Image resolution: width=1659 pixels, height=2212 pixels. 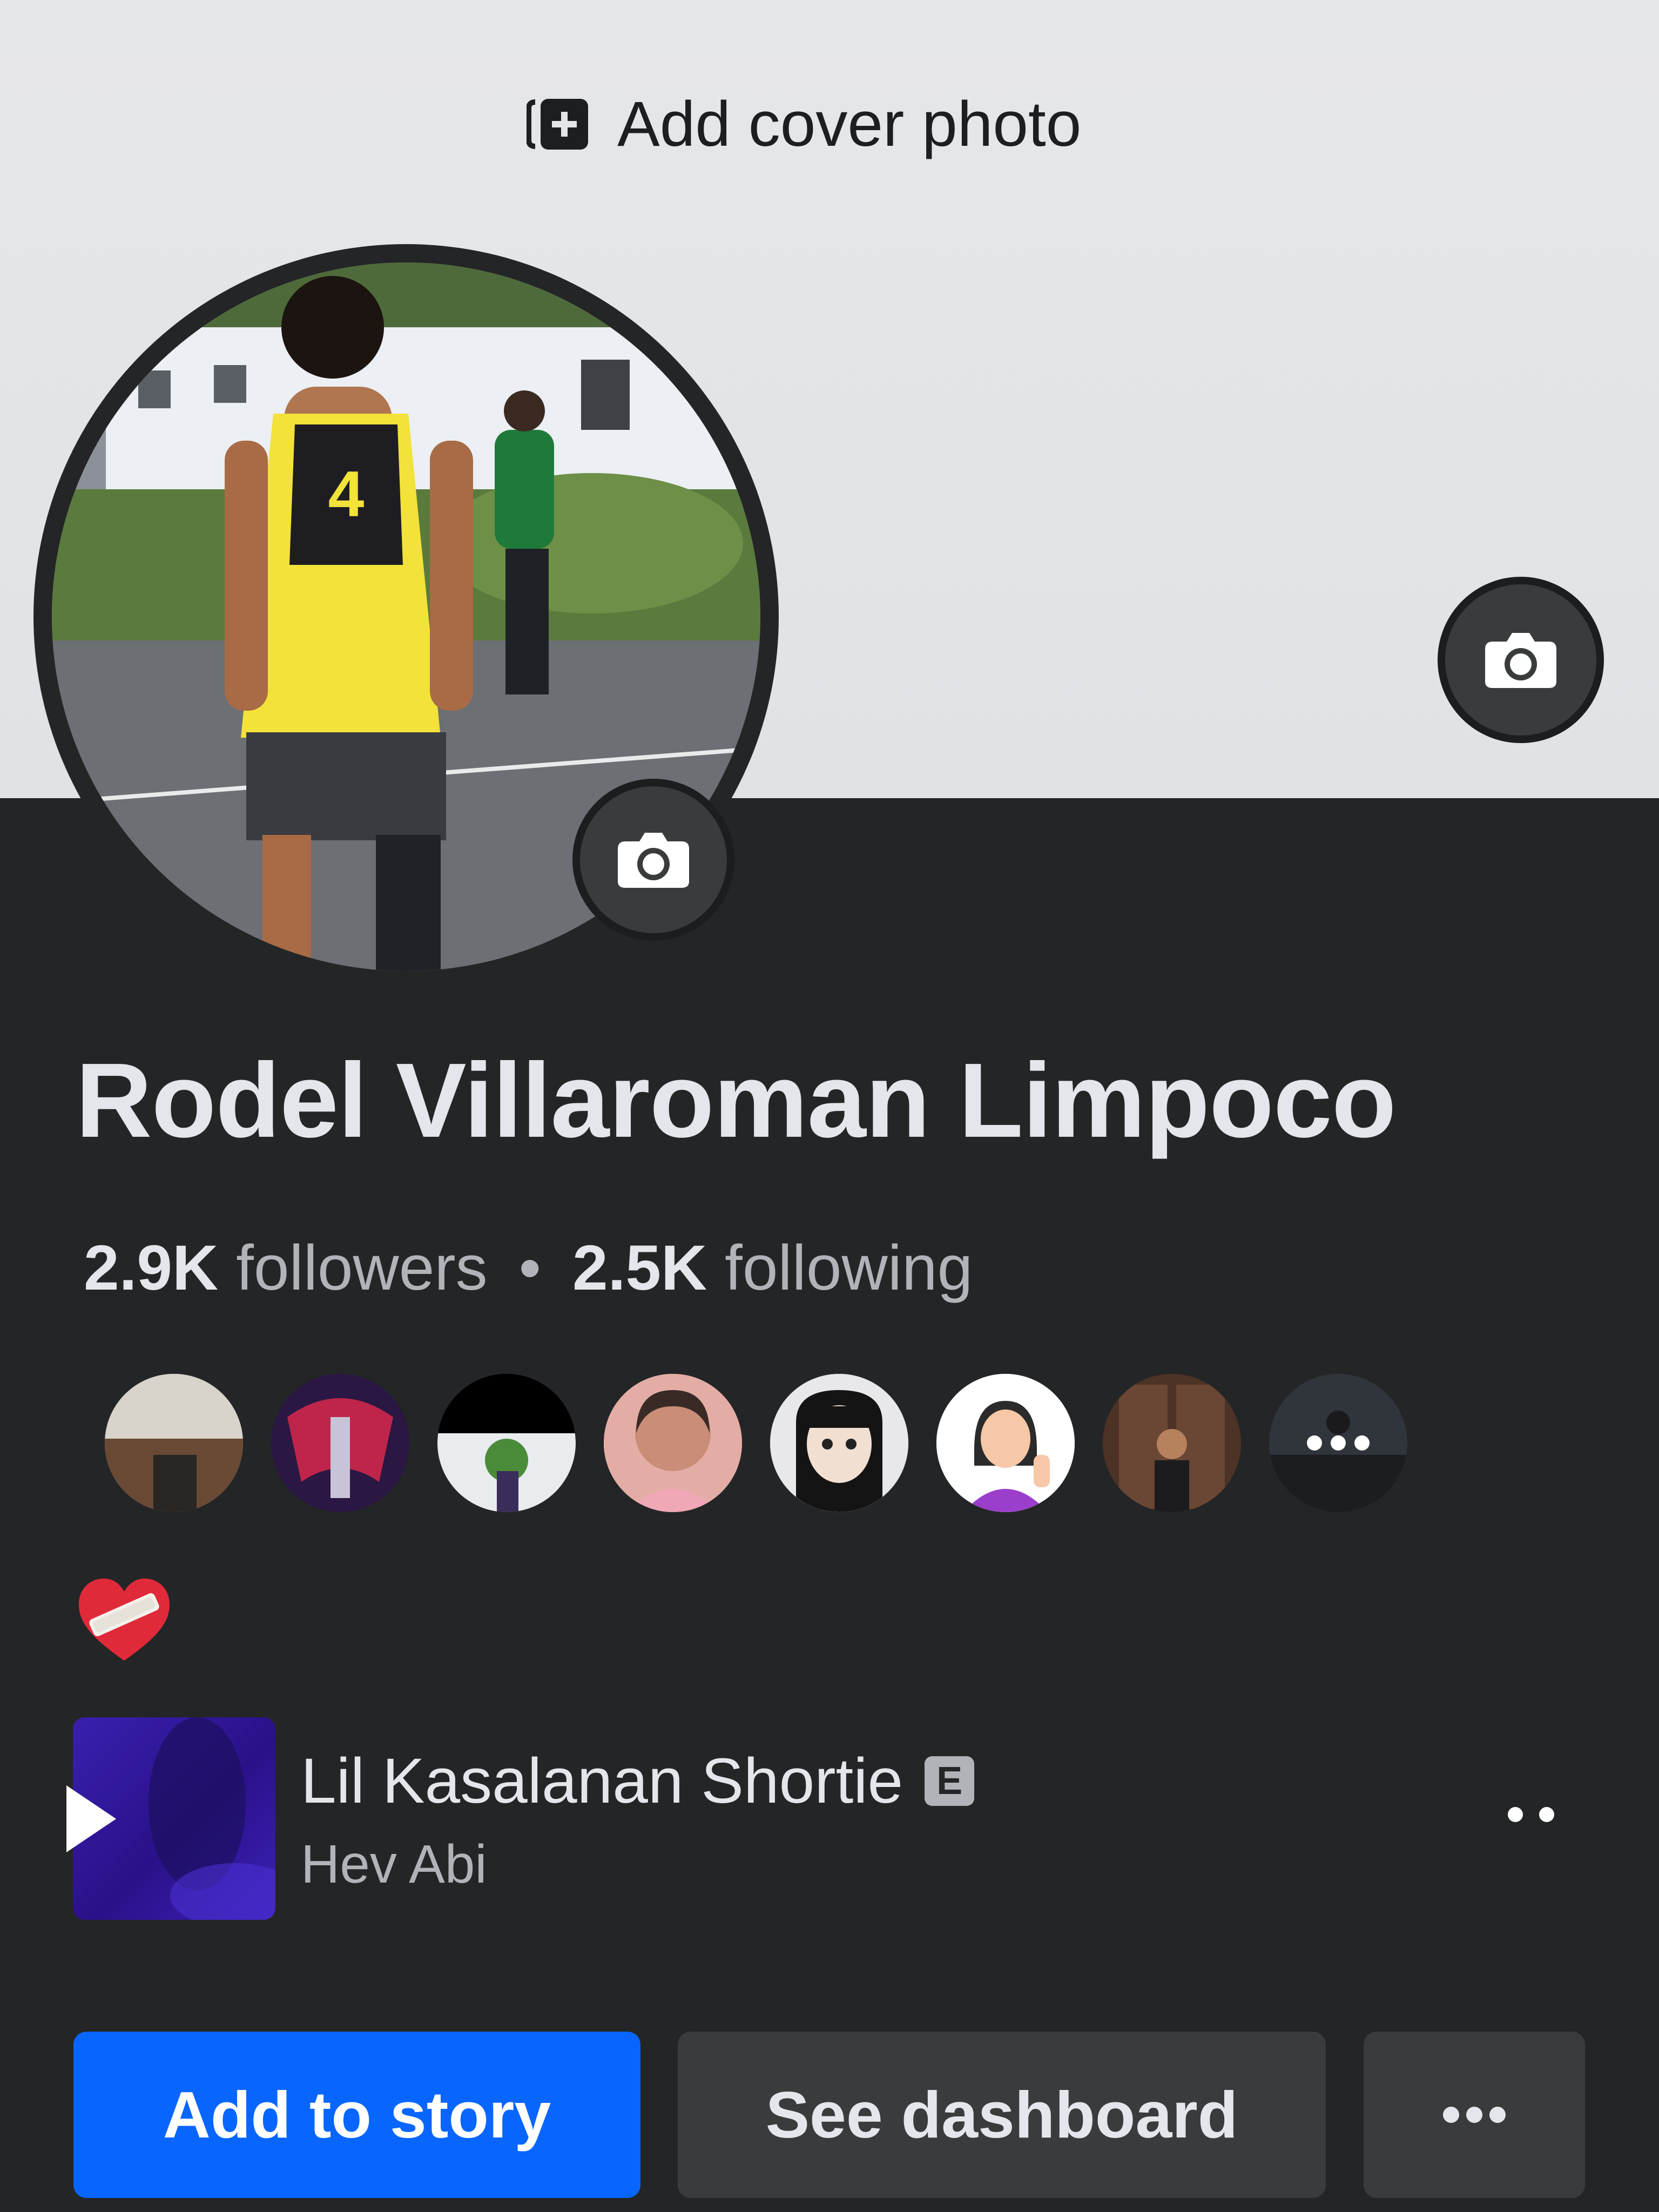 What do you see at coordinates (602, 1781) in the screenshot?
I see `song-title-text: Lil Kasalanan Shortie` at bounding box center [602, 1781].